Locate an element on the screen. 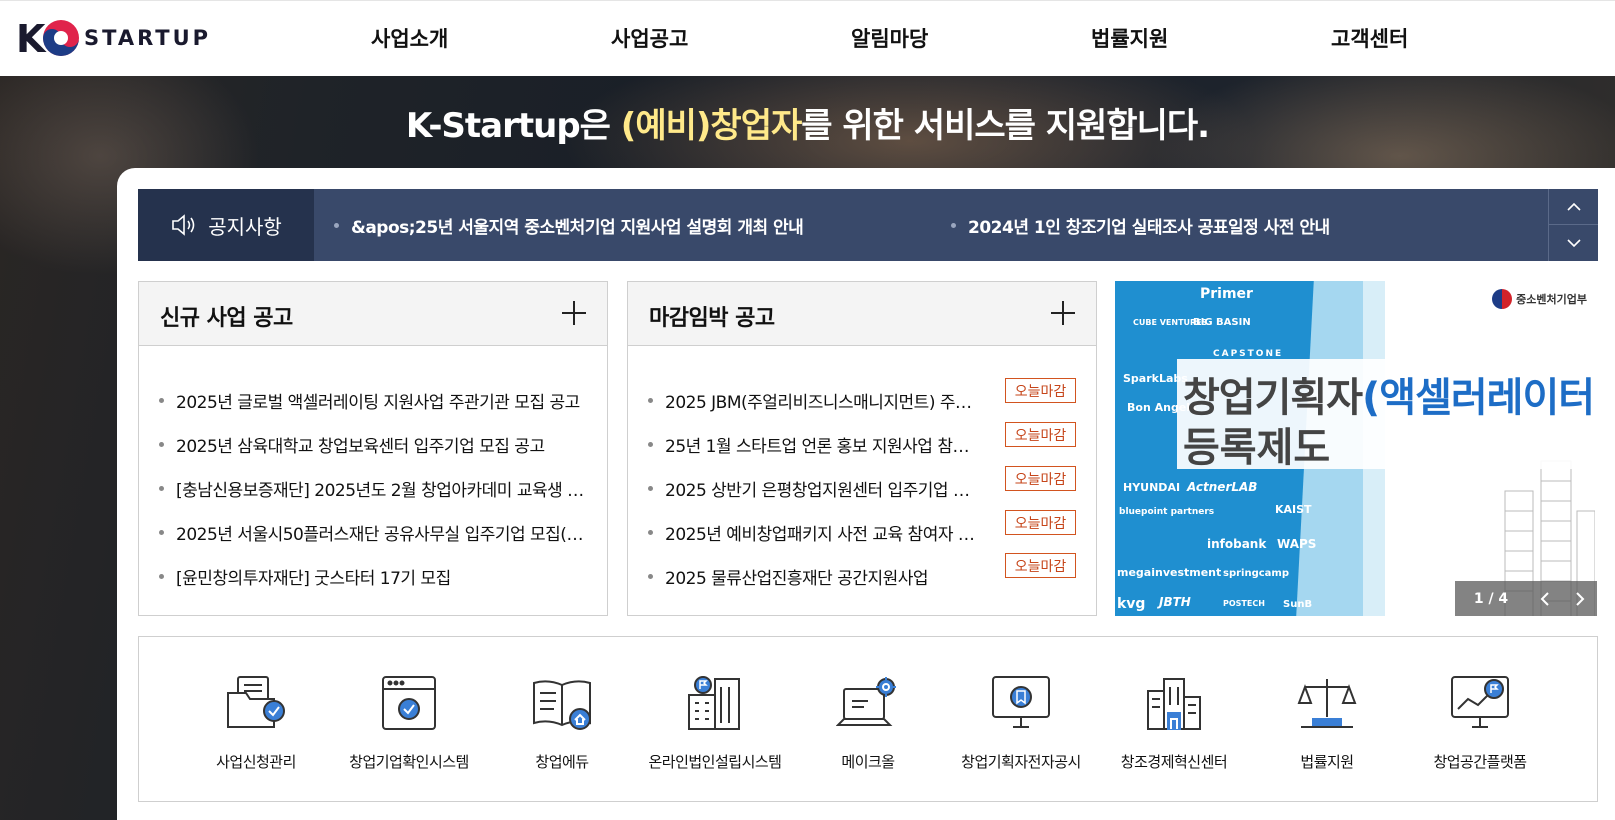 Image resolution: width=1615 pixels, height=820 pixels. hero-title-highlight: (예비)창업자 is located at coordinates (711, 126).